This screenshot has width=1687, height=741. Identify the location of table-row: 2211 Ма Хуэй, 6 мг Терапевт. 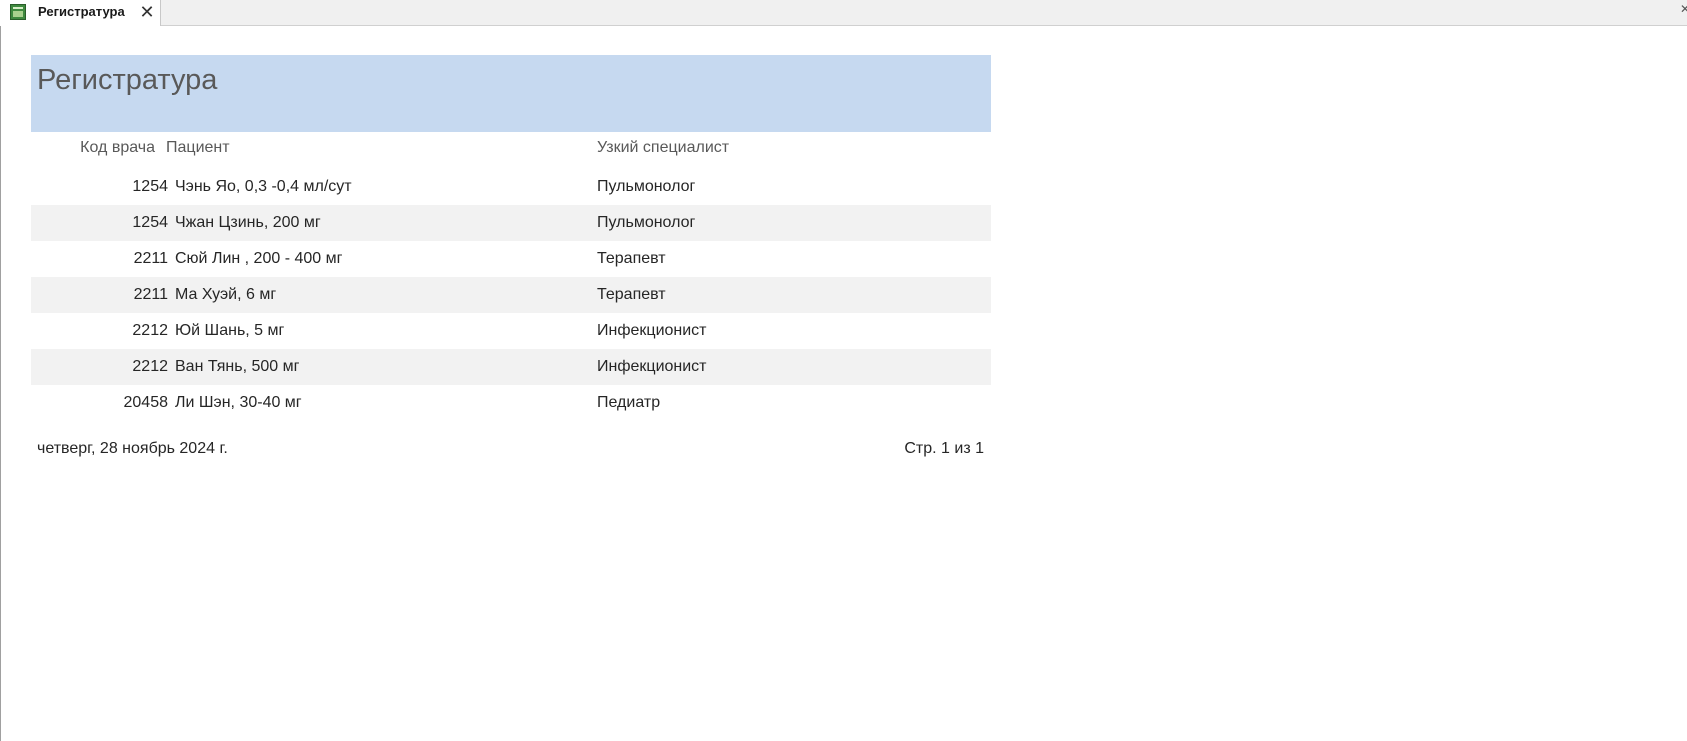
(511, 295).